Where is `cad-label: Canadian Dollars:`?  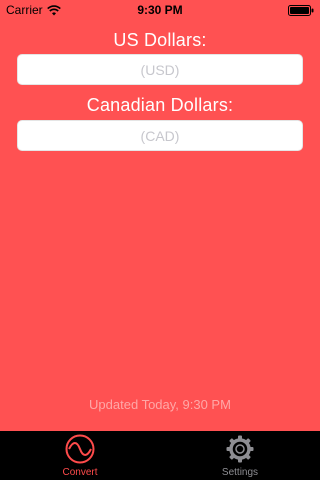
cad-label: Canadian Dollars: is located at coordinates (160, 105).